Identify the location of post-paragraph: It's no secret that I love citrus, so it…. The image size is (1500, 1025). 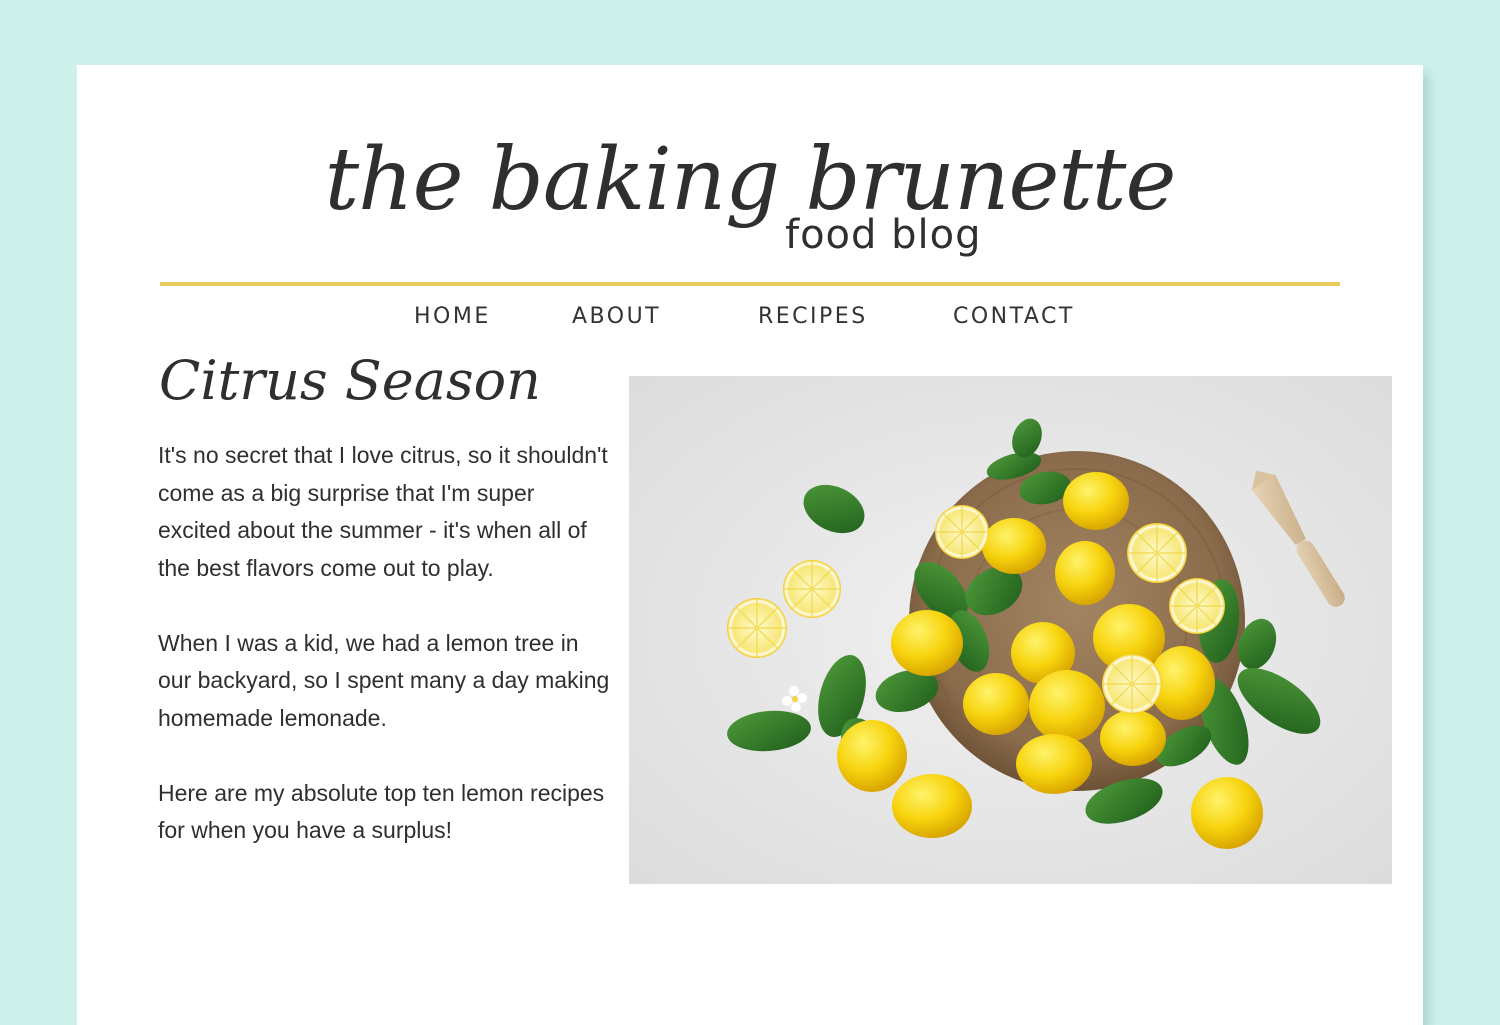
(383, 511).